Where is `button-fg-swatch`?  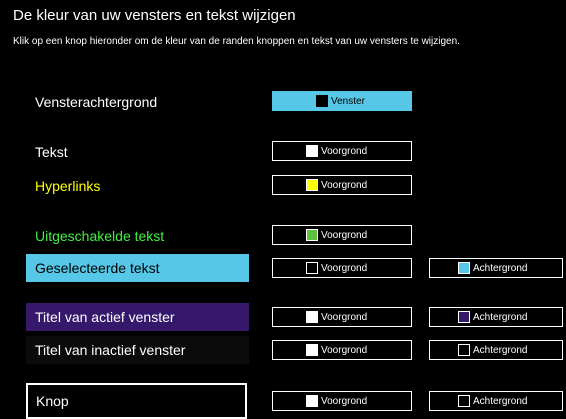
button-fg-swatch is located at coordinates (312, 401).